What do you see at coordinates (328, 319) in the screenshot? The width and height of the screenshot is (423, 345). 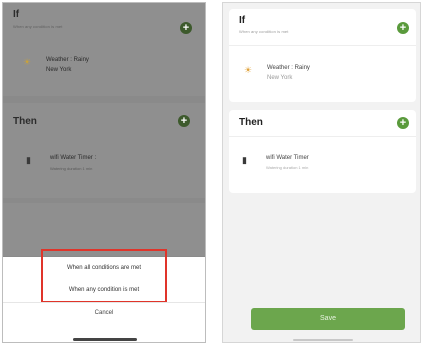 I see `save-button: Save` at bounding box center [328, 319].